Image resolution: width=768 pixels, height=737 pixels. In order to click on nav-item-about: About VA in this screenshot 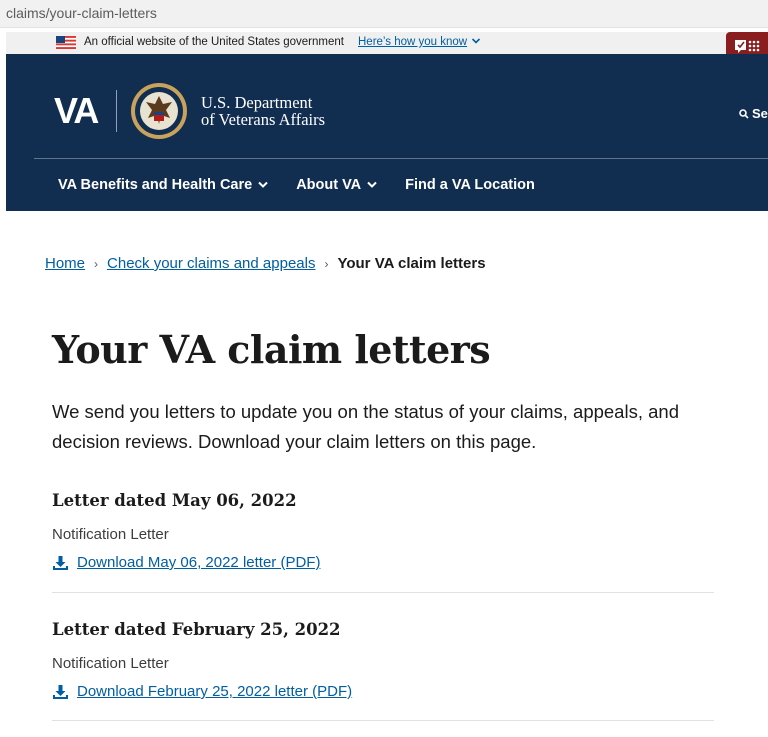, I will do `click(336, 185)`.